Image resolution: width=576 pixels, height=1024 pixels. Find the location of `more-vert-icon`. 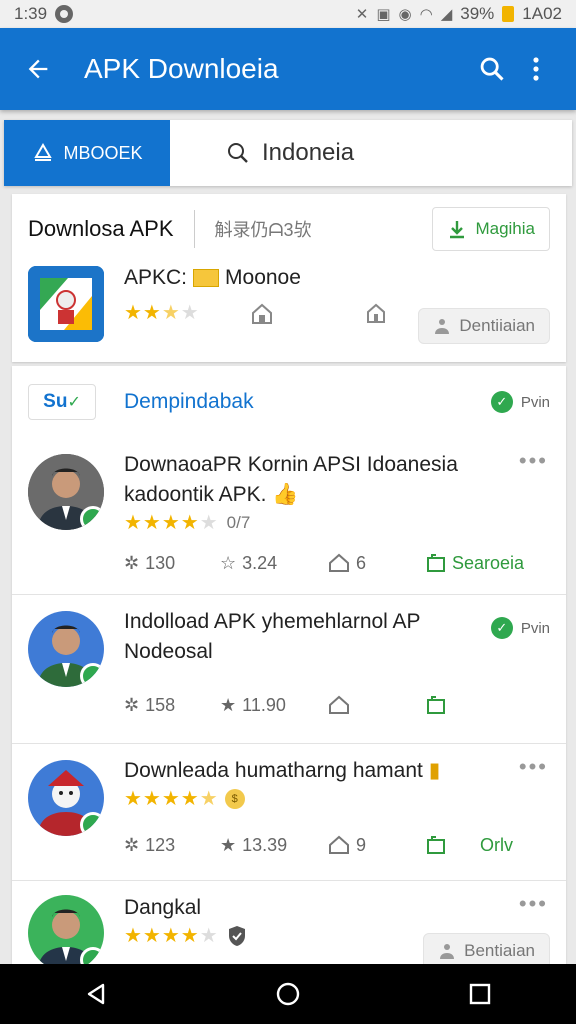

more-vert-icon is located at coordinates (536, 69).